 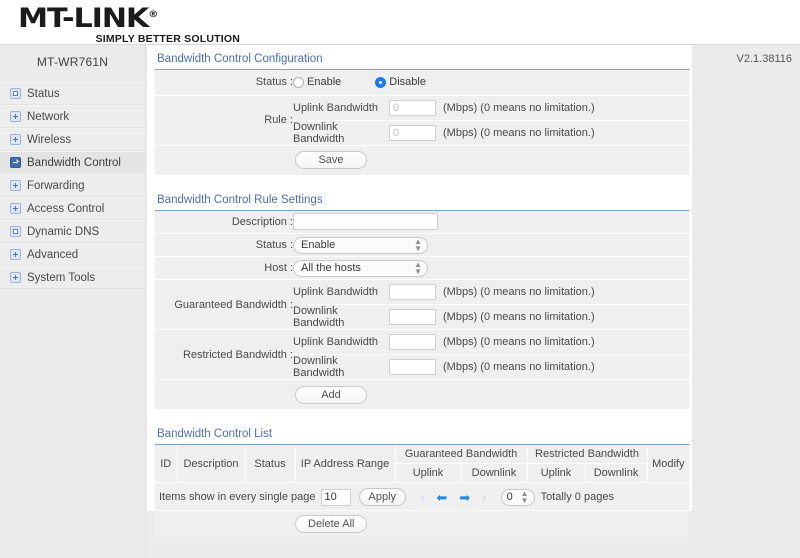 What do you see at coordinates (587, 454) in the screenshot?
I see `col-header-restricted-bandwidth: Restricted Bandwidth` at bounding box center [587, 454].